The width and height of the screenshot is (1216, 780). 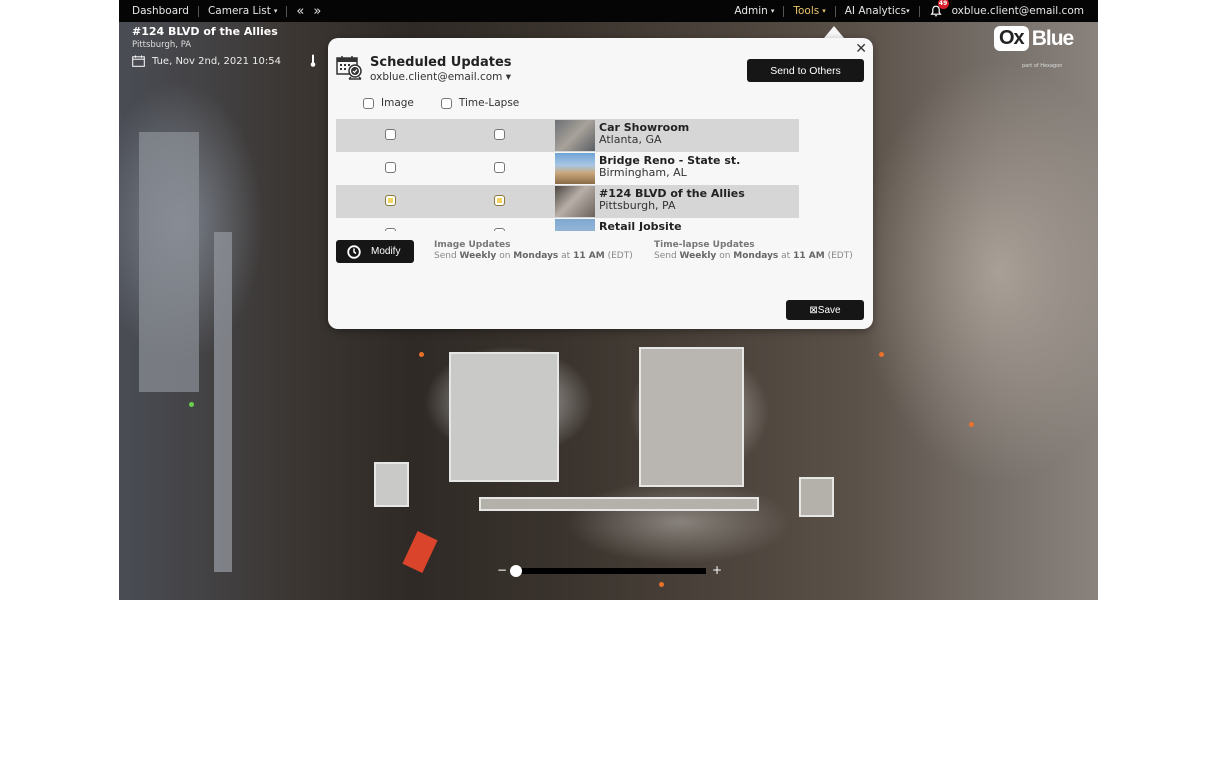 What do you see at coordinates (321, 11) in the screenshot?
I see `next-camera-button: »` at bounding box center [321, 11].